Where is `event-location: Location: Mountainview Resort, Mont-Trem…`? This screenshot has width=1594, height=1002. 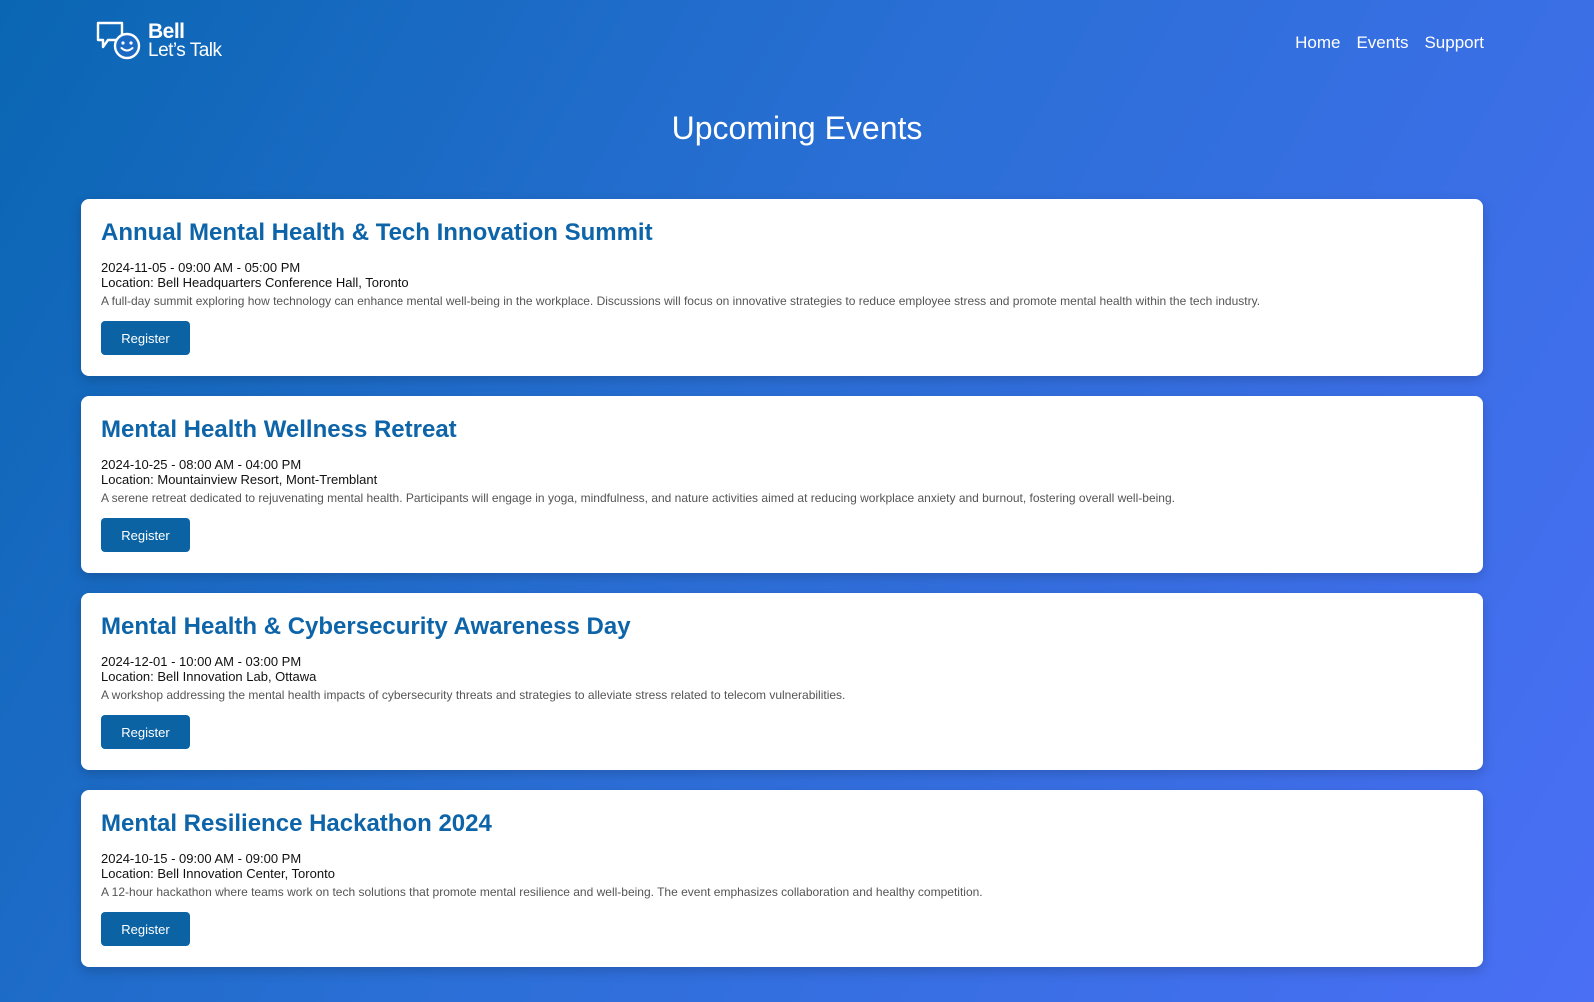
event-location: Location: Mountainview Resort, Mont-Trem… is located at coordinates (239, 479).